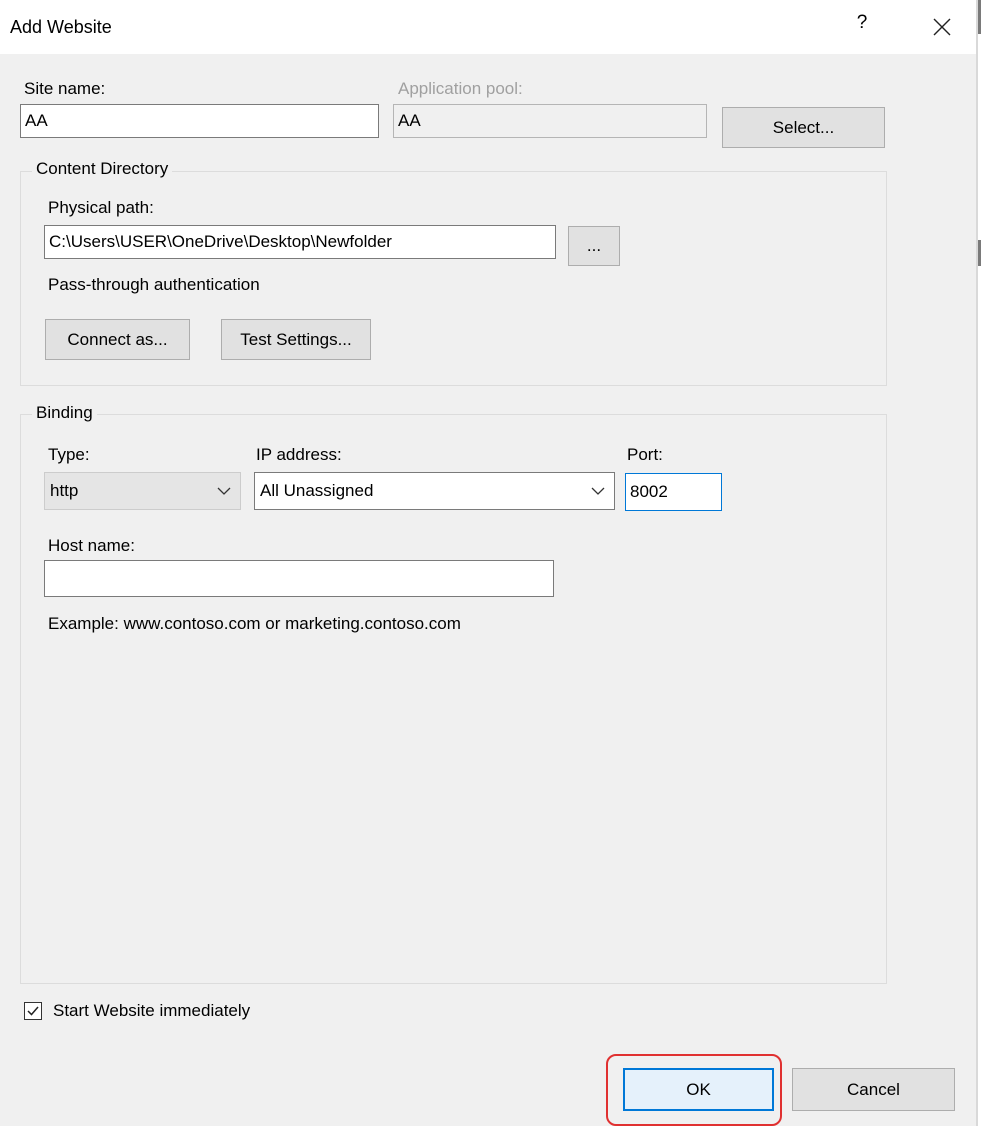 This screenshot has height=1126, width=986. I want to click on cancel-button: Cancel, so click(873, 1089).